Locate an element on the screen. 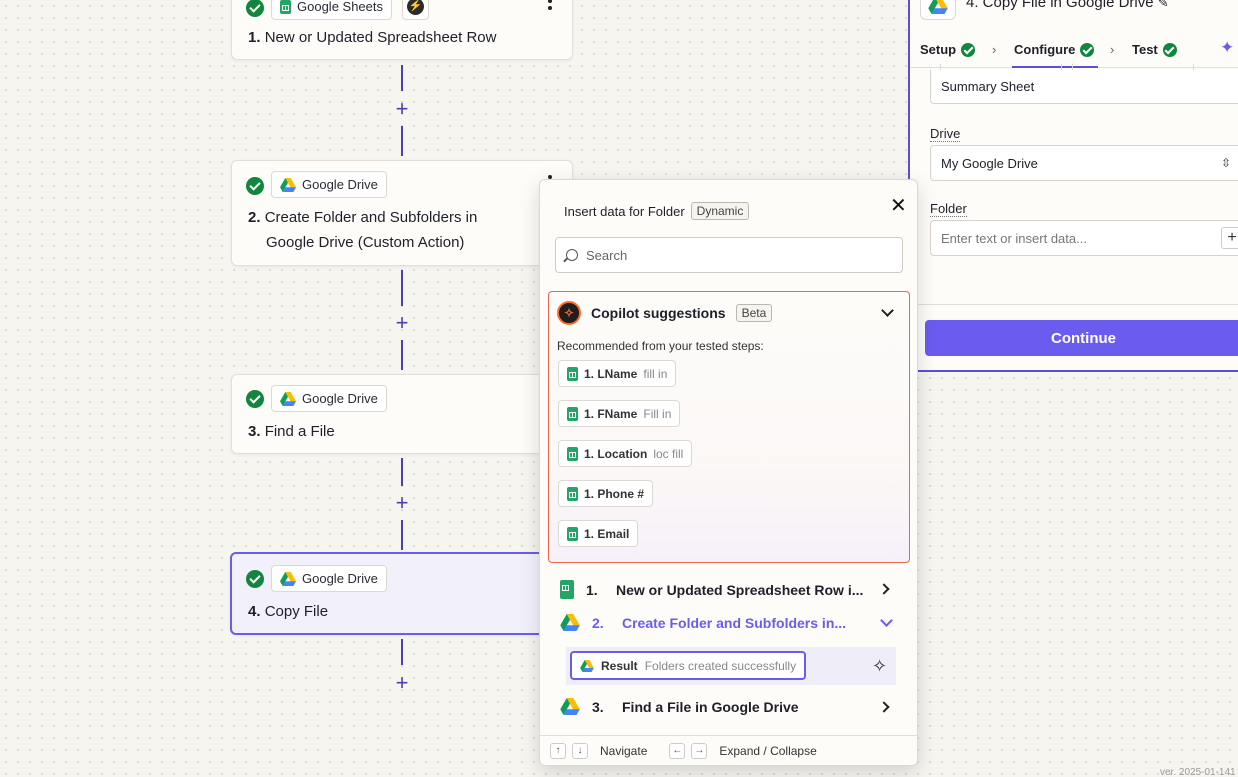 Image resolution: width=1238 pixels, height=777 pixels. result-data-pill: Result Folders created successfully is located at coordinates (688, 665).